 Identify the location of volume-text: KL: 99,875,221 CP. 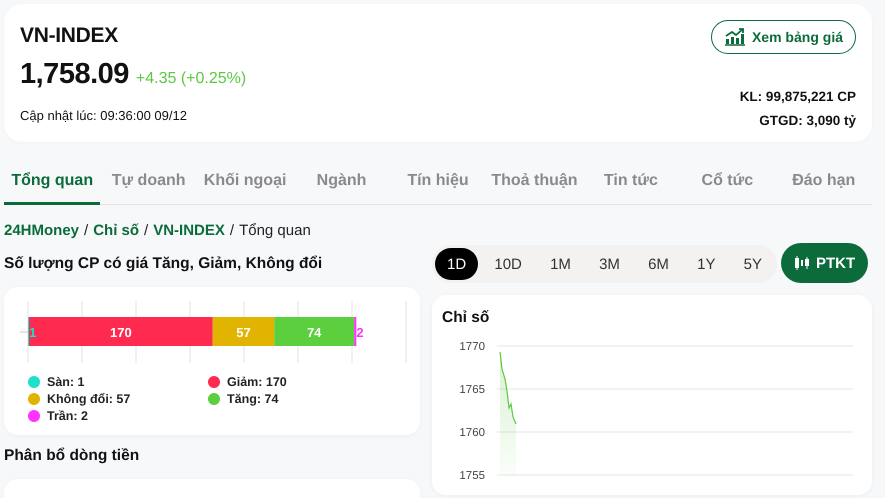
(798, 96).